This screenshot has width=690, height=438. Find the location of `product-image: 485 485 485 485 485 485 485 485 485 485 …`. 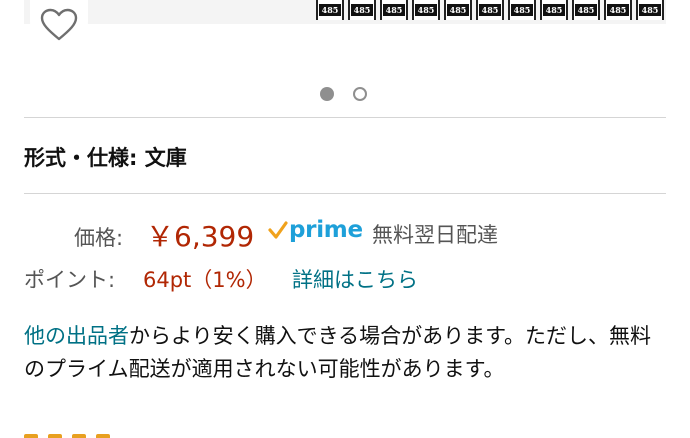

product-image: 485 485 485 485 485 485 485 485 485 485 … is located at coordinates (345, 12).